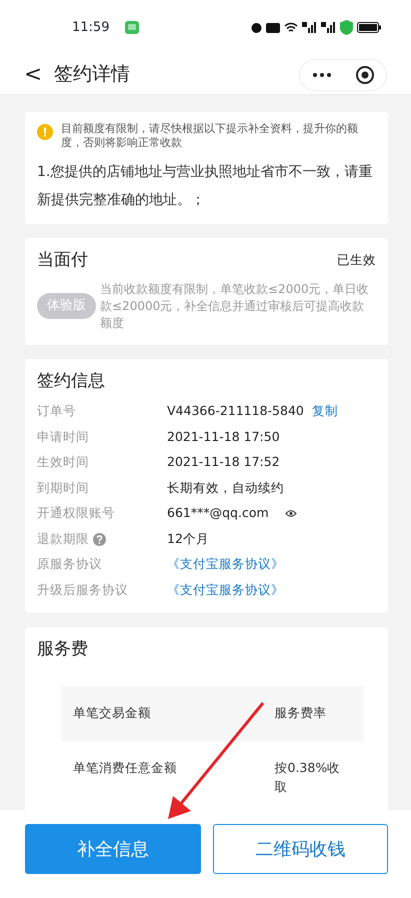 Image resolution: width=411 pixels, height=898 pixels. What do you see at coordinates (92, 75) in the screenshot?
I see `page-title: 签约详情` at bounding box center [92, 75].